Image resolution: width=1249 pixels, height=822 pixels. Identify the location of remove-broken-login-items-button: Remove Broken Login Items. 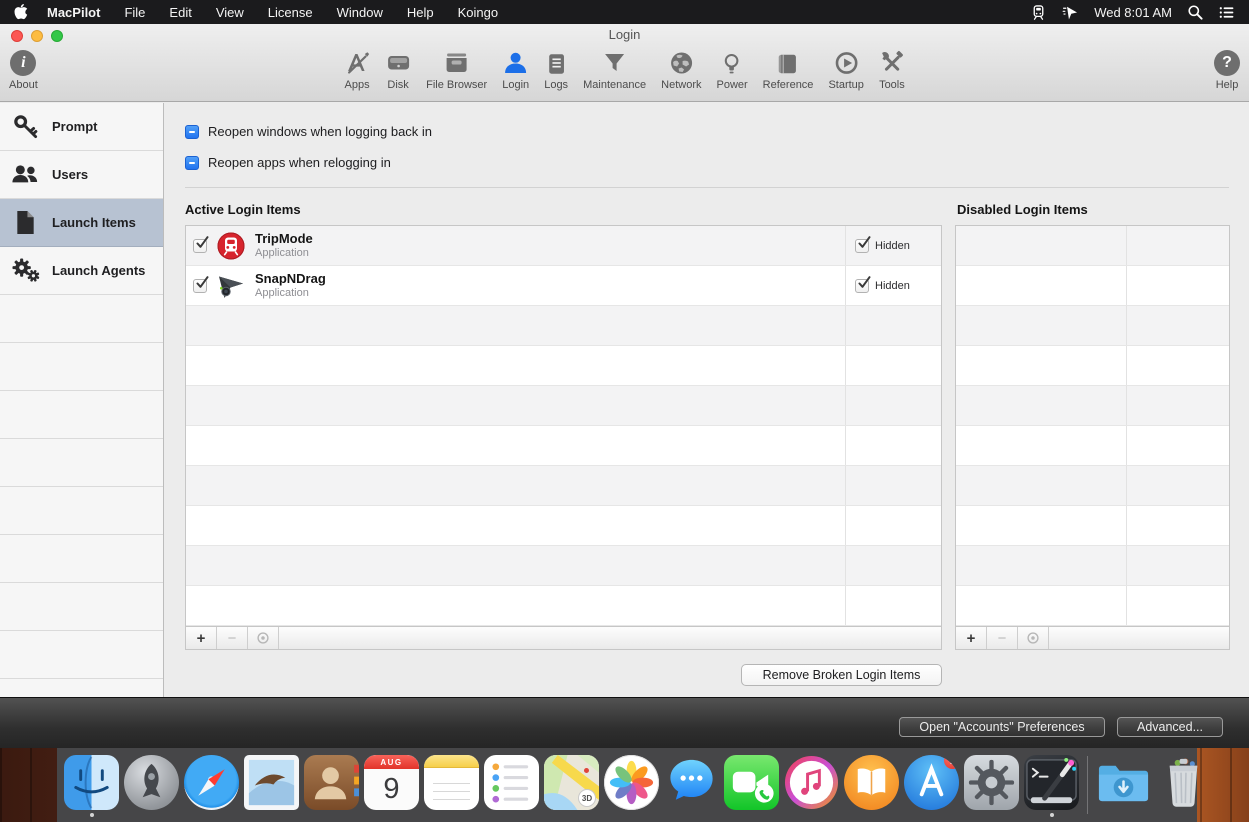
(841, 675).